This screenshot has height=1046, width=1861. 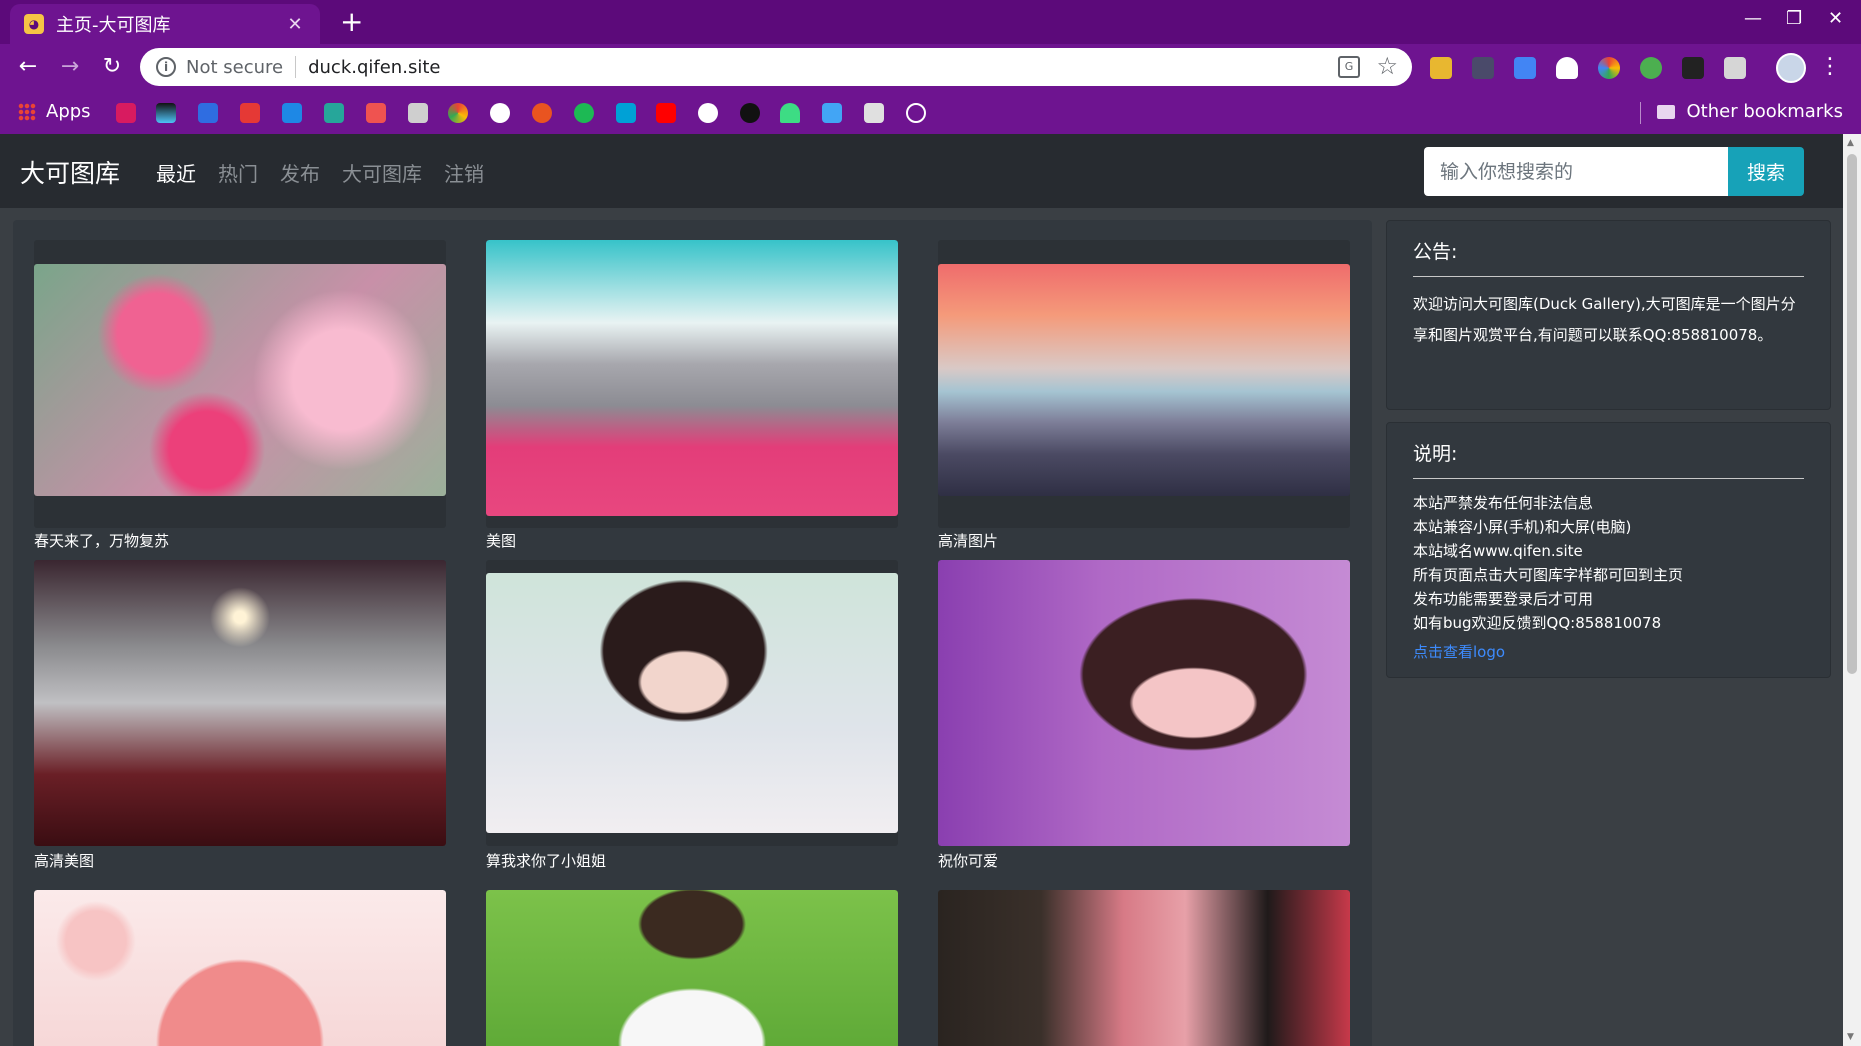 I want to click on page-scrollbar: ▲ ▼, so click(x=1852, y=590).